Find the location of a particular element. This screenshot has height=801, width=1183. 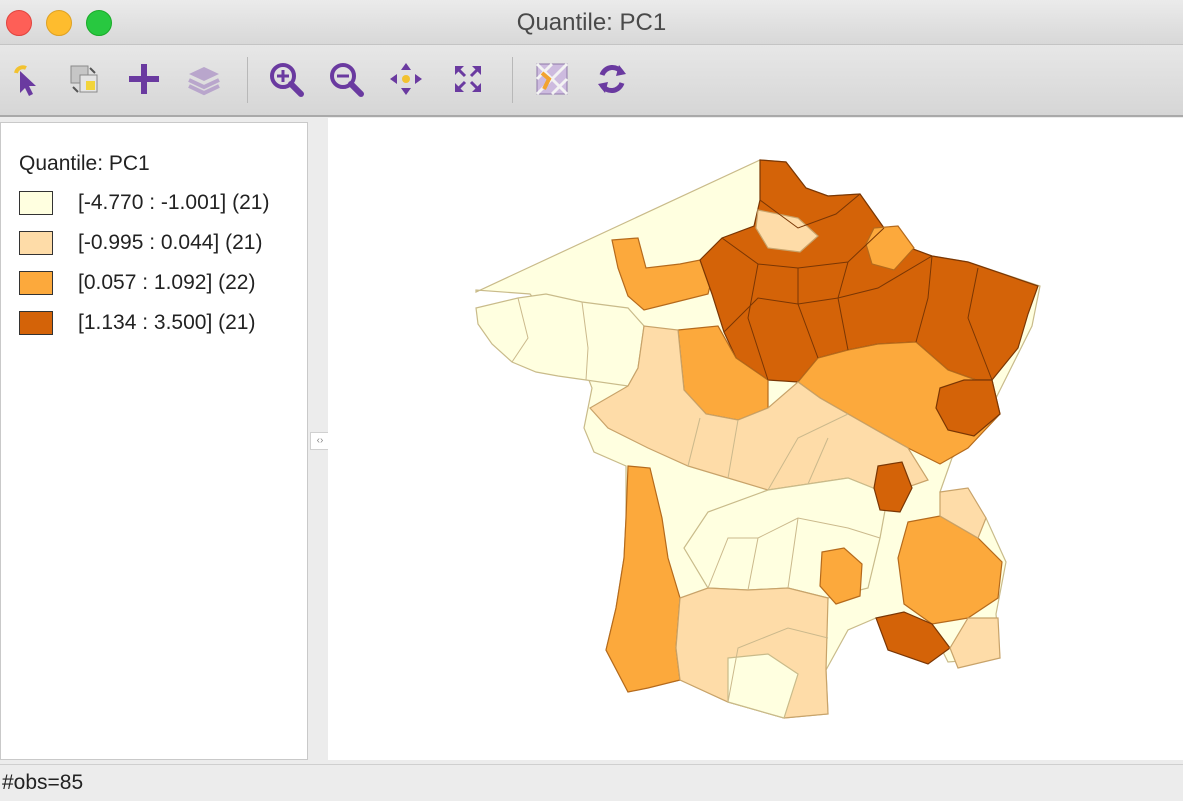

legend-title: Quantile: PC1 is located at coordinates (84, 163).